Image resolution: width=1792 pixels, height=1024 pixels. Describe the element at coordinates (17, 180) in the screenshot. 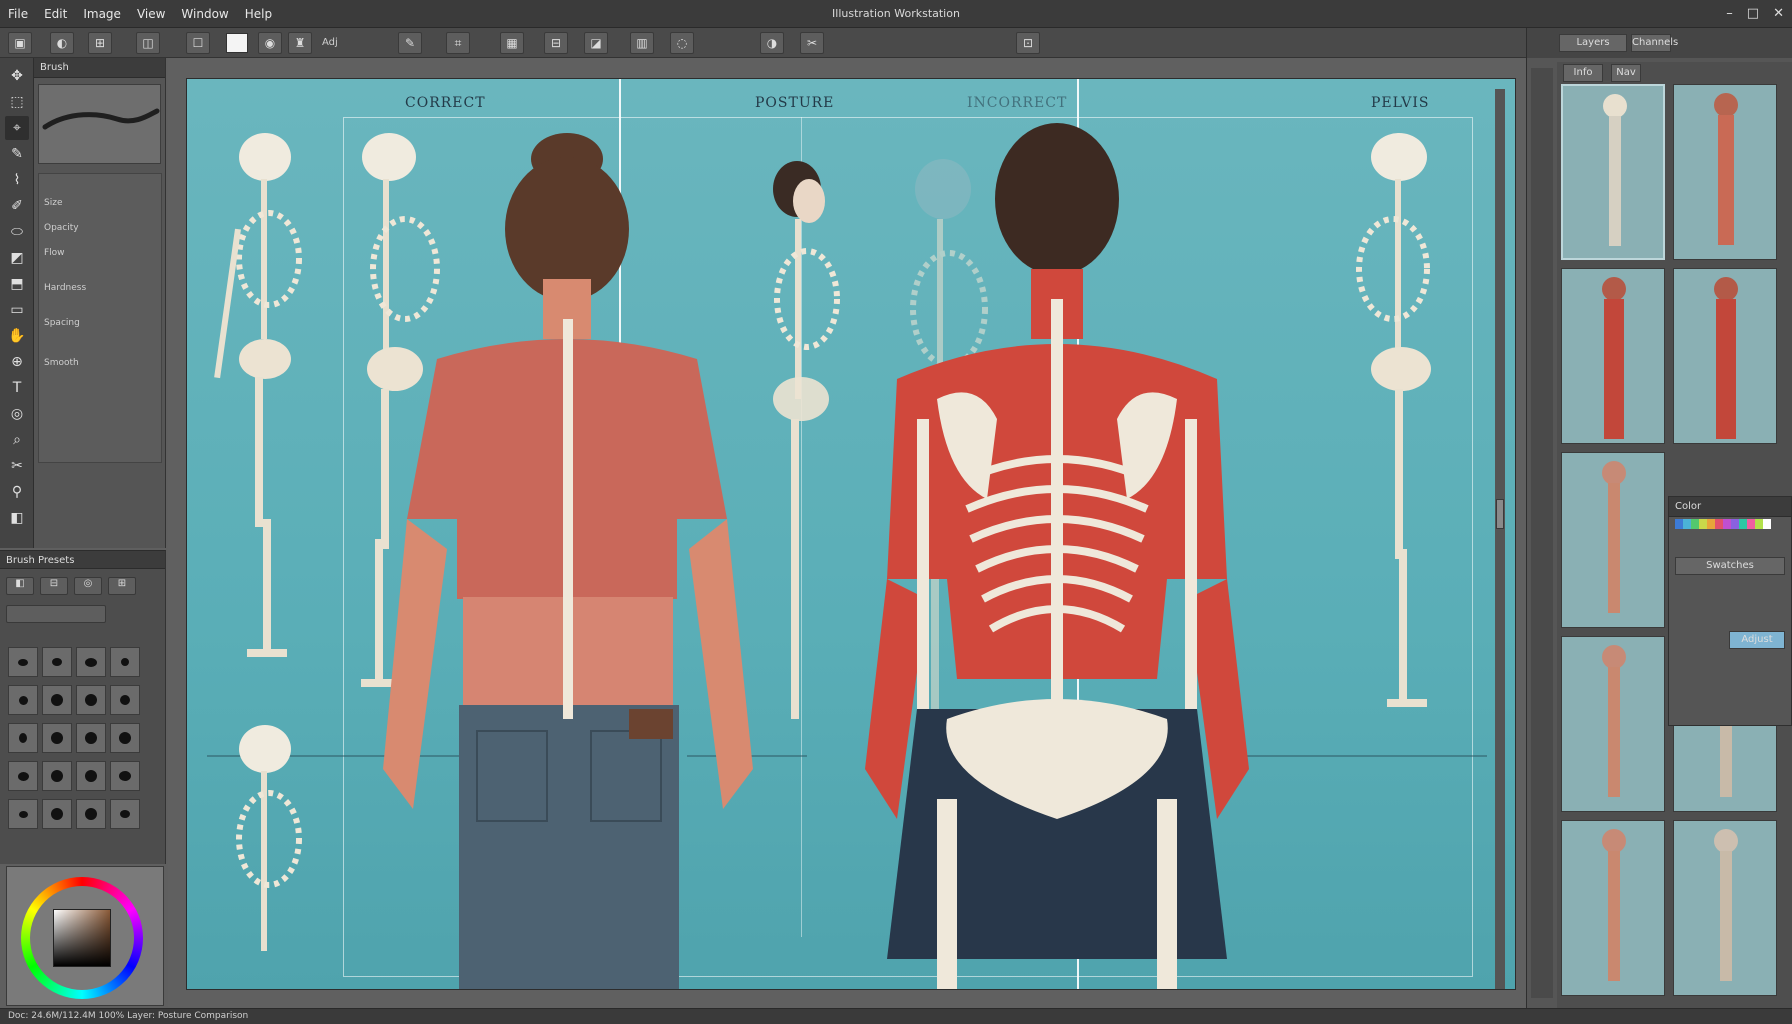

I see `pencil-tool-icon: ⌇` at that location.